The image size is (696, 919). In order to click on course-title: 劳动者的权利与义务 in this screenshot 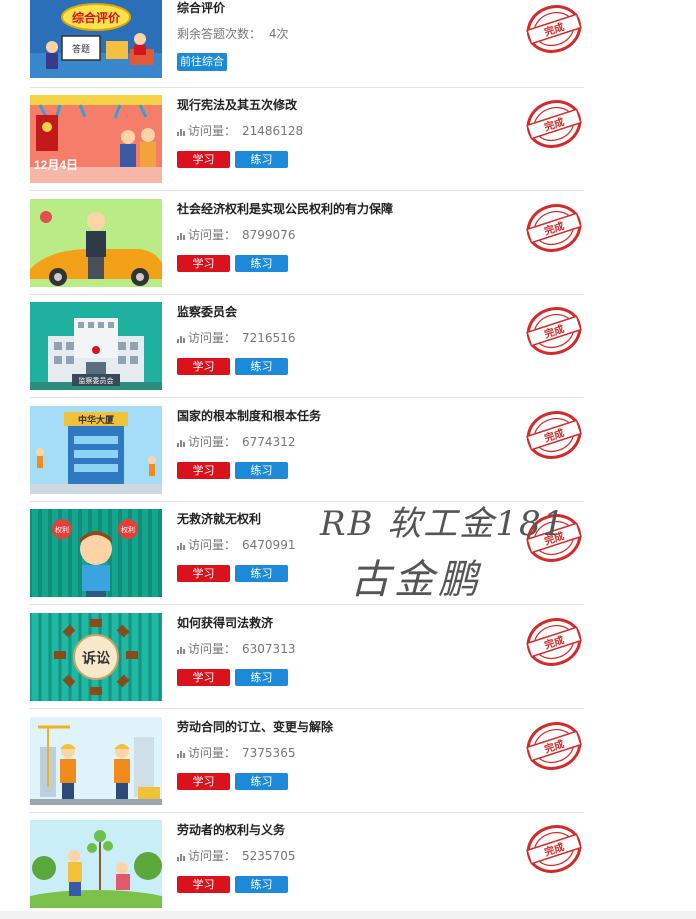, I will do `click(231, 829)`.